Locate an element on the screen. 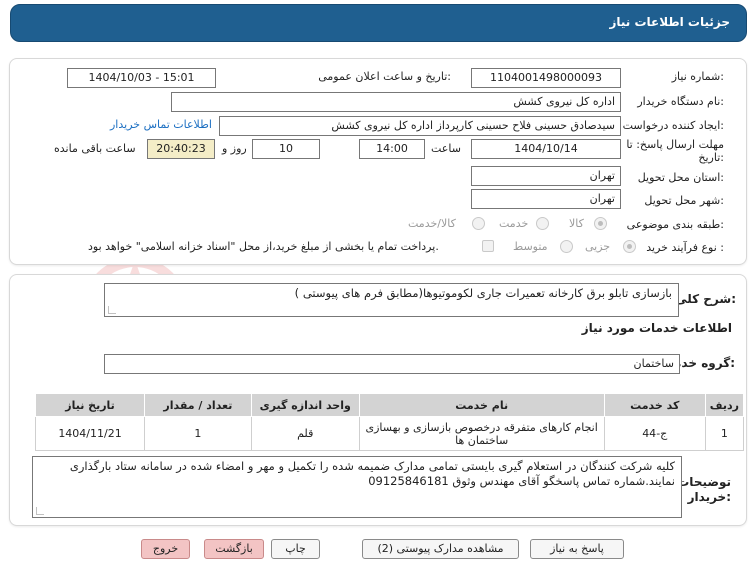 This screenshot has width=755, height=574. process-option-minor: جزیی is located at coordinates (598, 246).